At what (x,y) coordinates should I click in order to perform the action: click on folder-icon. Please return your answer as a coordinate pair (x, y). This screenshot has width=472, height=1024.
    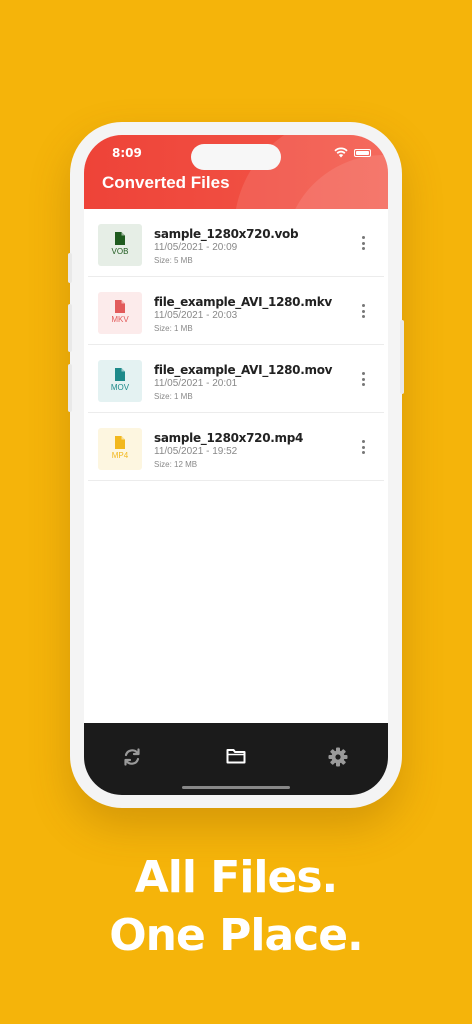
    Looking at the image, I should click on (236, 756).